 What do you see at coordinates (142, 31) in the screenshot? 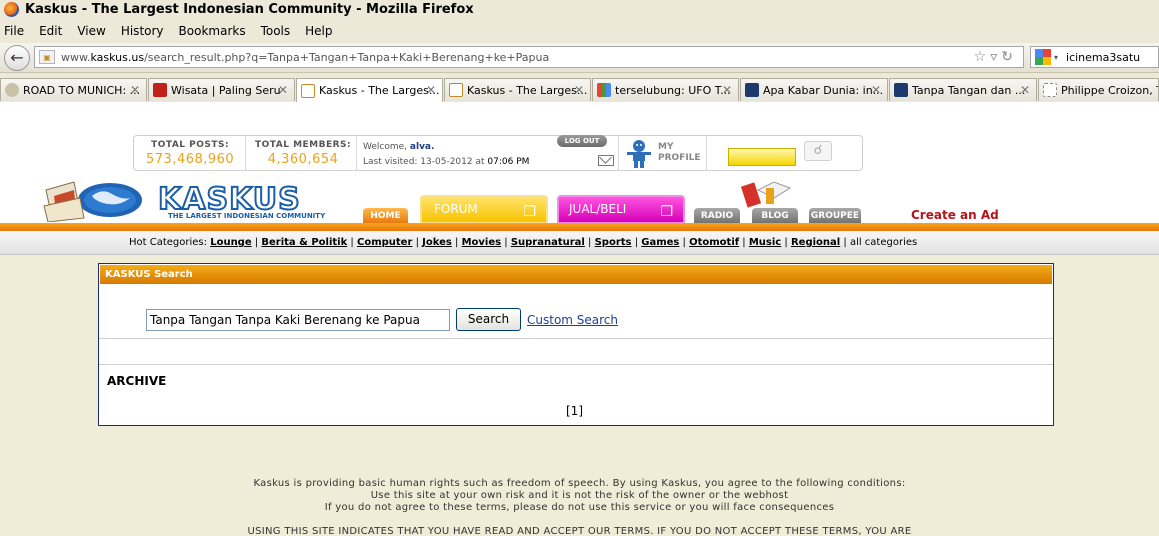
I see `menu-history: History` at bounding box center [142, 31].